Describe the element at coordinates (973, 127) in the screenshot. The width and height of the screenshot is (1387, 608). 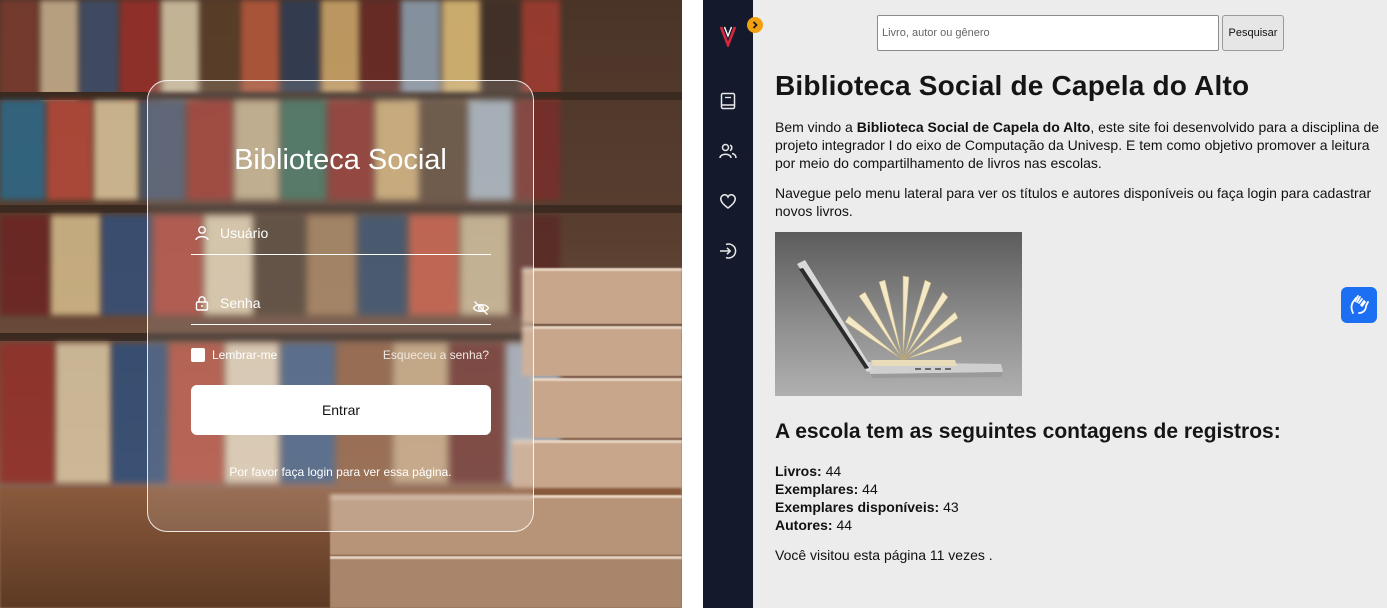
I see `intro-bold: Biblioteca Social de Capela do Alto` at that location.